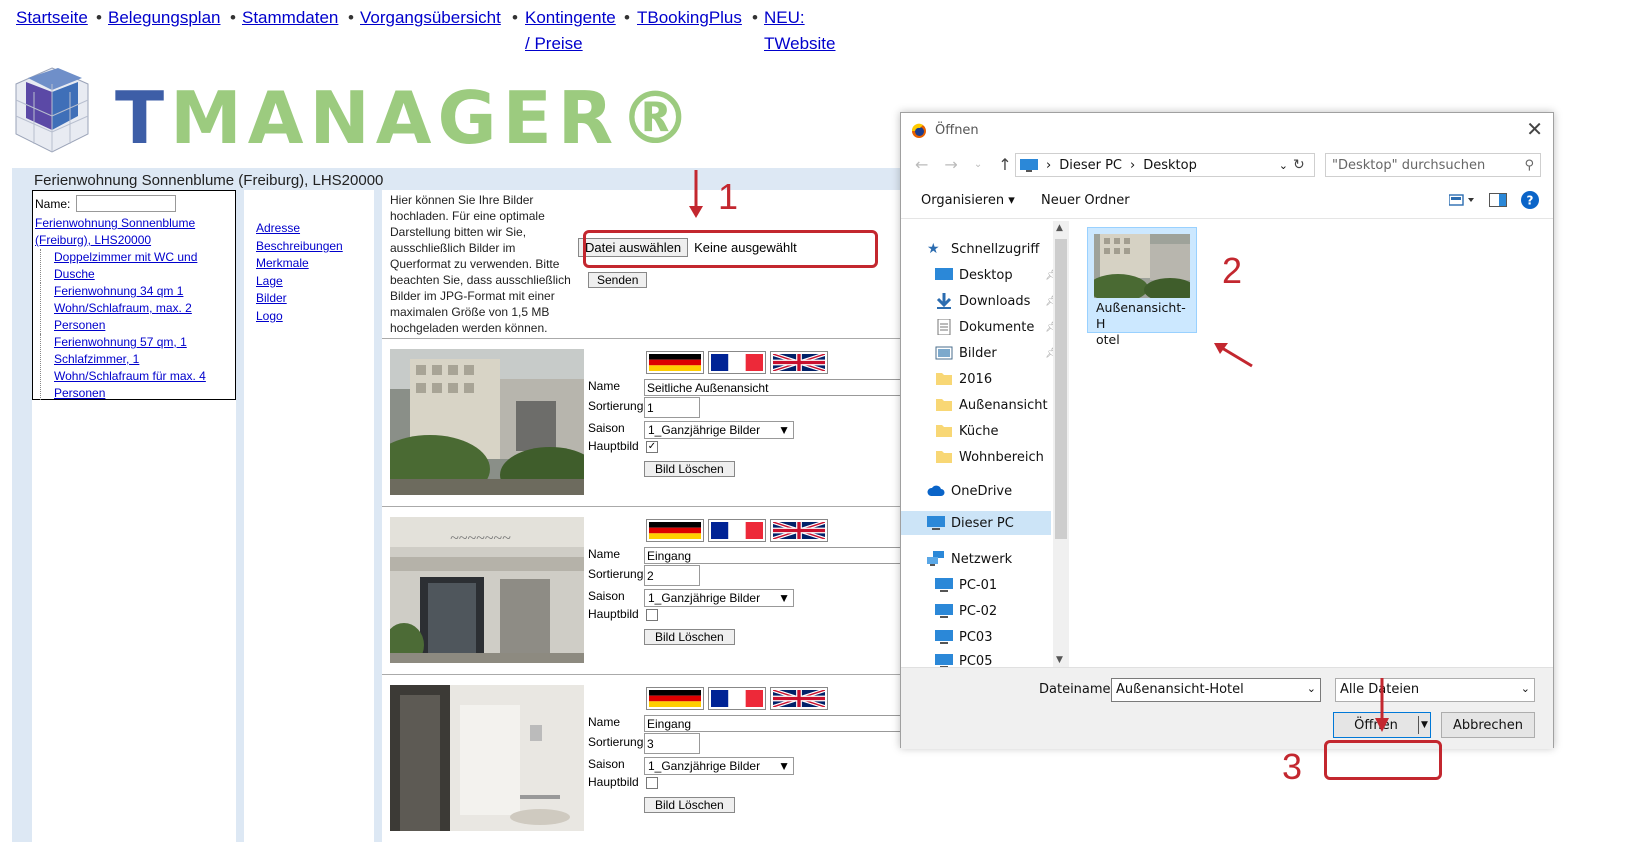 This screenshot has width=1650, height=842. I want to click on tree-child-line: Doppelzimmer mit WC und, so click(143, 257).